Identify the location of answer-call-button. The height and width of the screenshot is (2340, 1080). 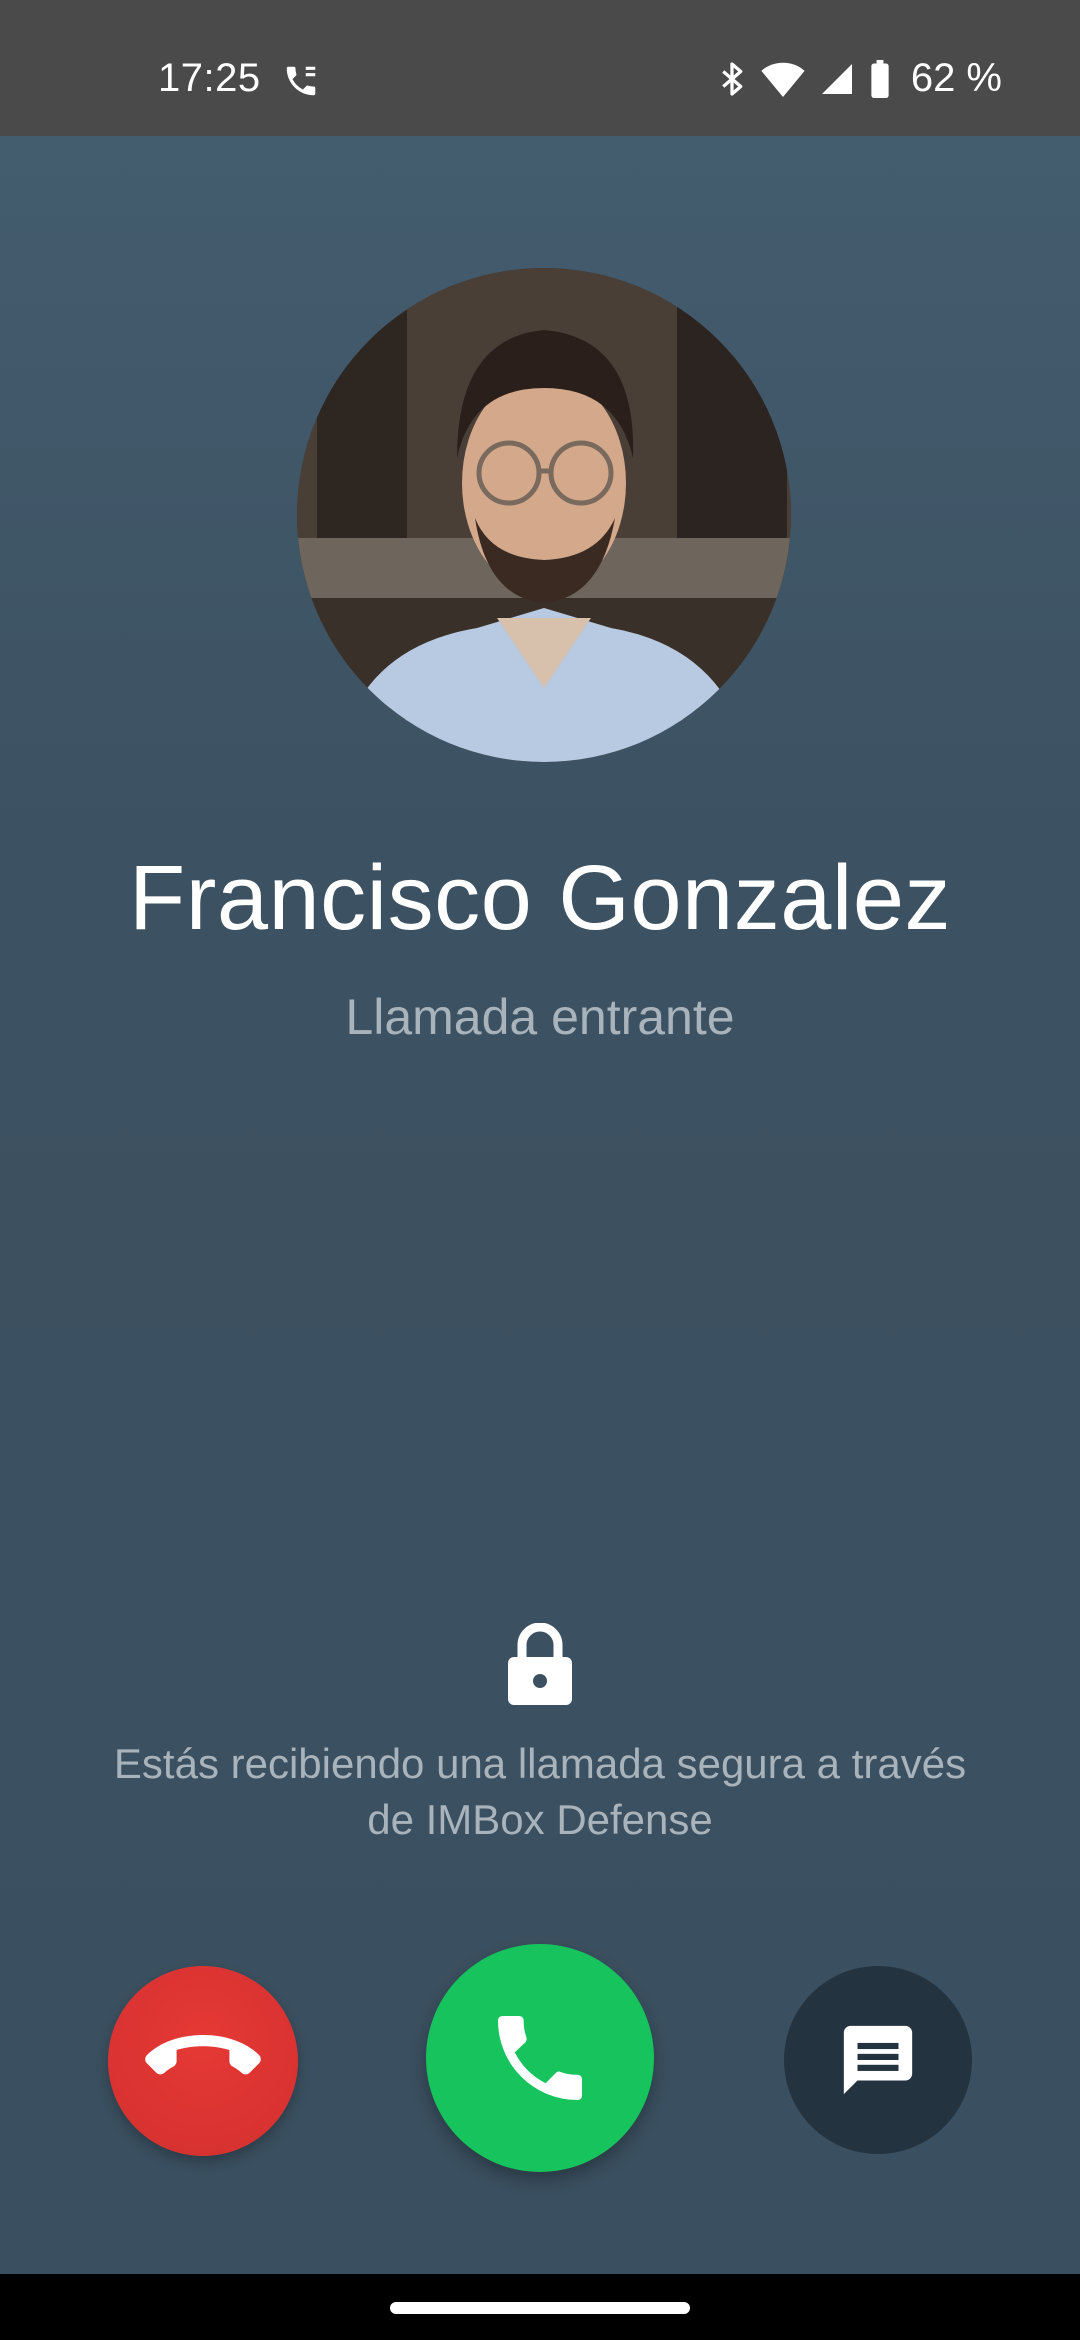
(540, 2058).